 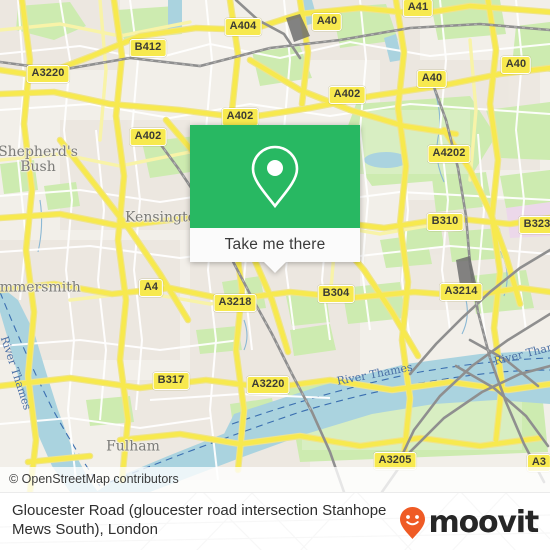 What do you see at coordinates (275, 479) in the screenshot?
I see `map-attribution: © OpenStreetMap contributors` at bounding box center [275, 479].